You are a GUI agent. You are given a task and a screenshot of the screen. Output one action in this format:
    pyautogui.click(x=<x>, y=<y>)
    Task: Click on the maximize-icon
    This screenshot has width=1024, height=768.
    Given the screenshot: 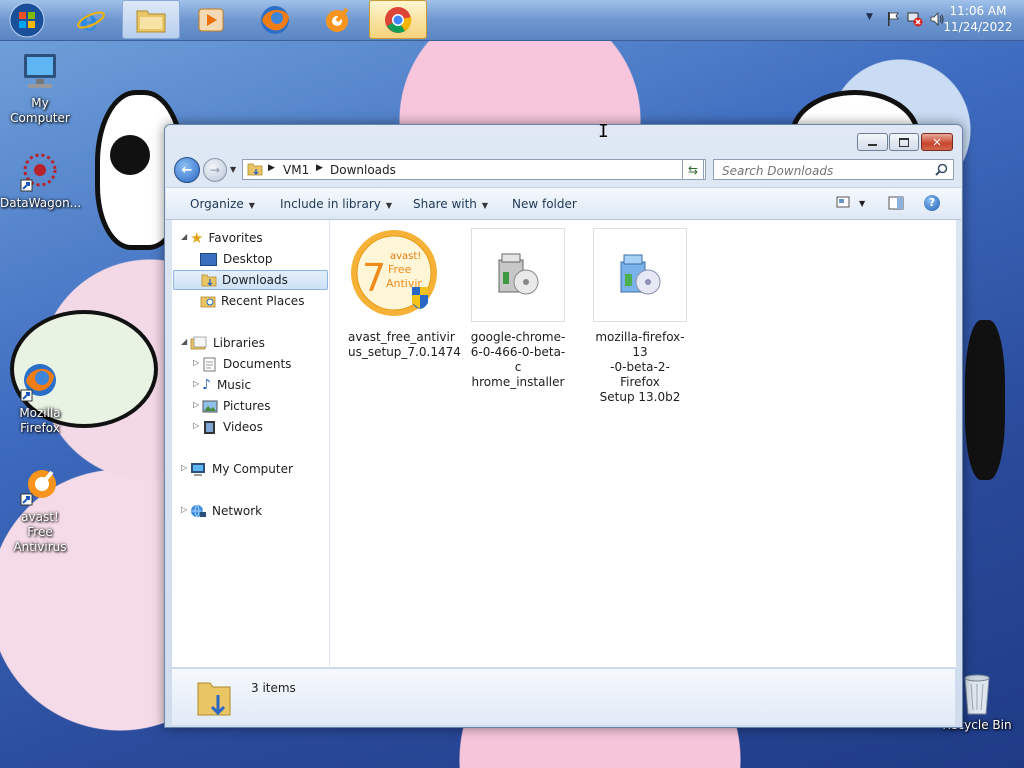 What is the action you would take?
    pyautogui.click(x=904, y=142)
    